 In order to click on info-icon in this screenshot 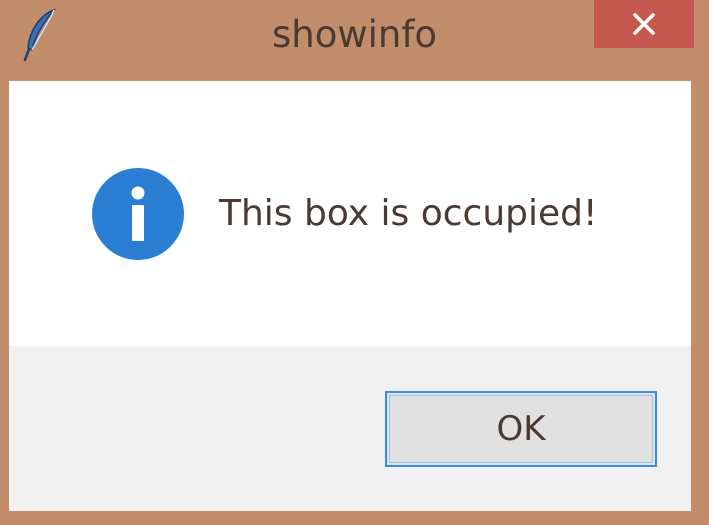, I will do `click(138, 214)`.